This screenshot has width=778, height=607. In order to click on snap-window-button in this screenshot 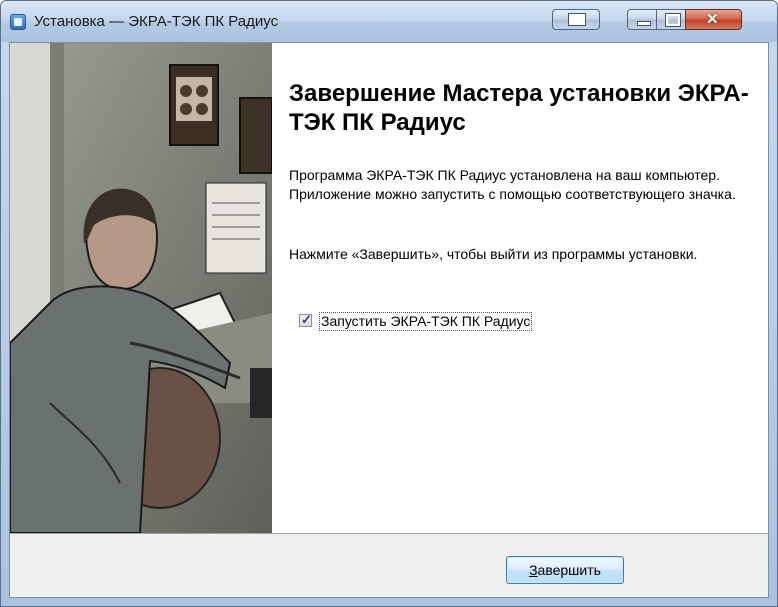, I will do `click(576, 19)`.